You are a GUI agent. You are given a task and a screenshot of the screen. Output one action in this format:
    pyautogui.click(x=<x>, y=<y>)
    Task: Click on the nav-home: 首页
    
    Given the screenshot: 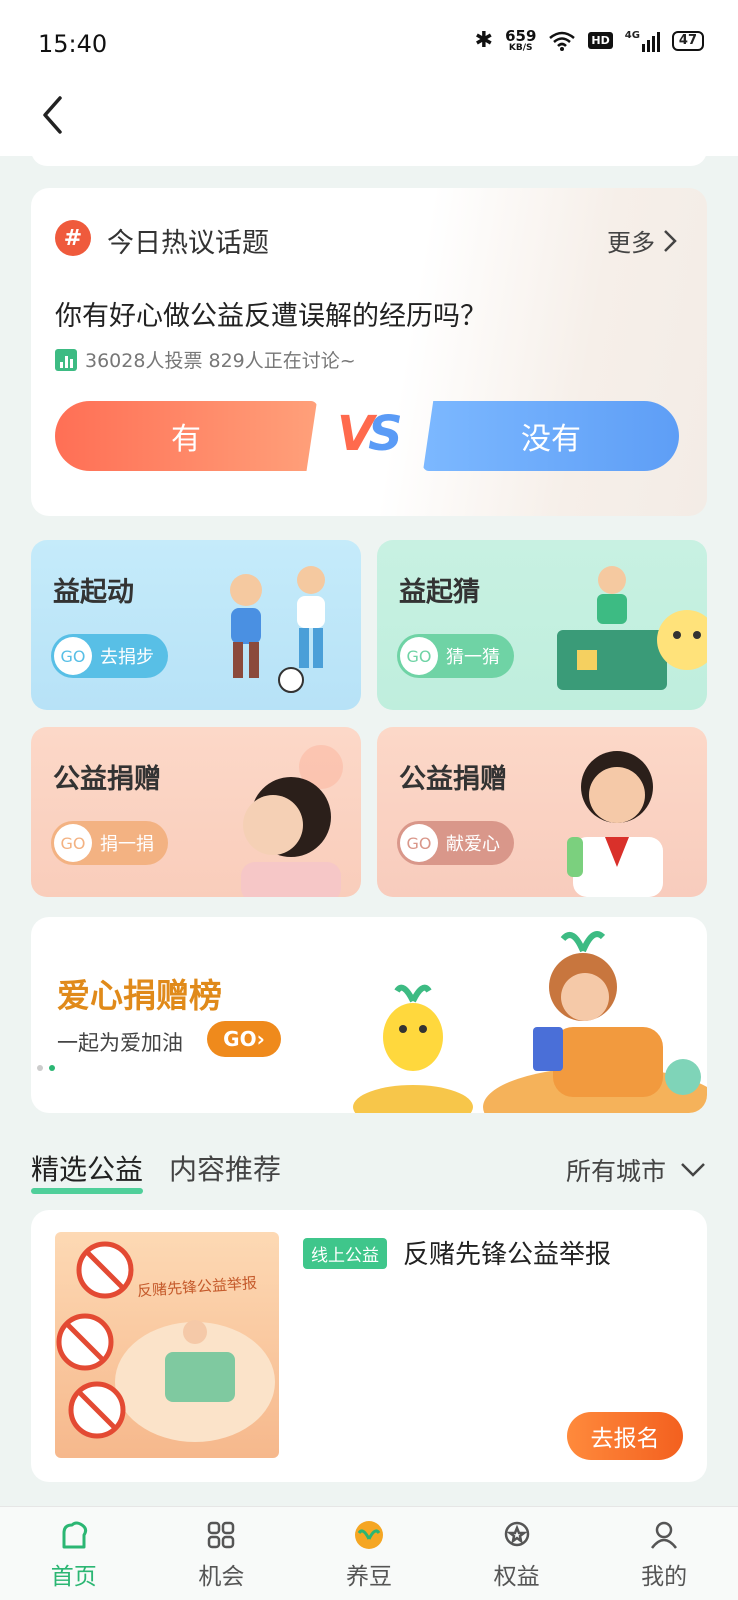 What is the action you would take?
    pyautogui.click(x=74, y=1553)
    